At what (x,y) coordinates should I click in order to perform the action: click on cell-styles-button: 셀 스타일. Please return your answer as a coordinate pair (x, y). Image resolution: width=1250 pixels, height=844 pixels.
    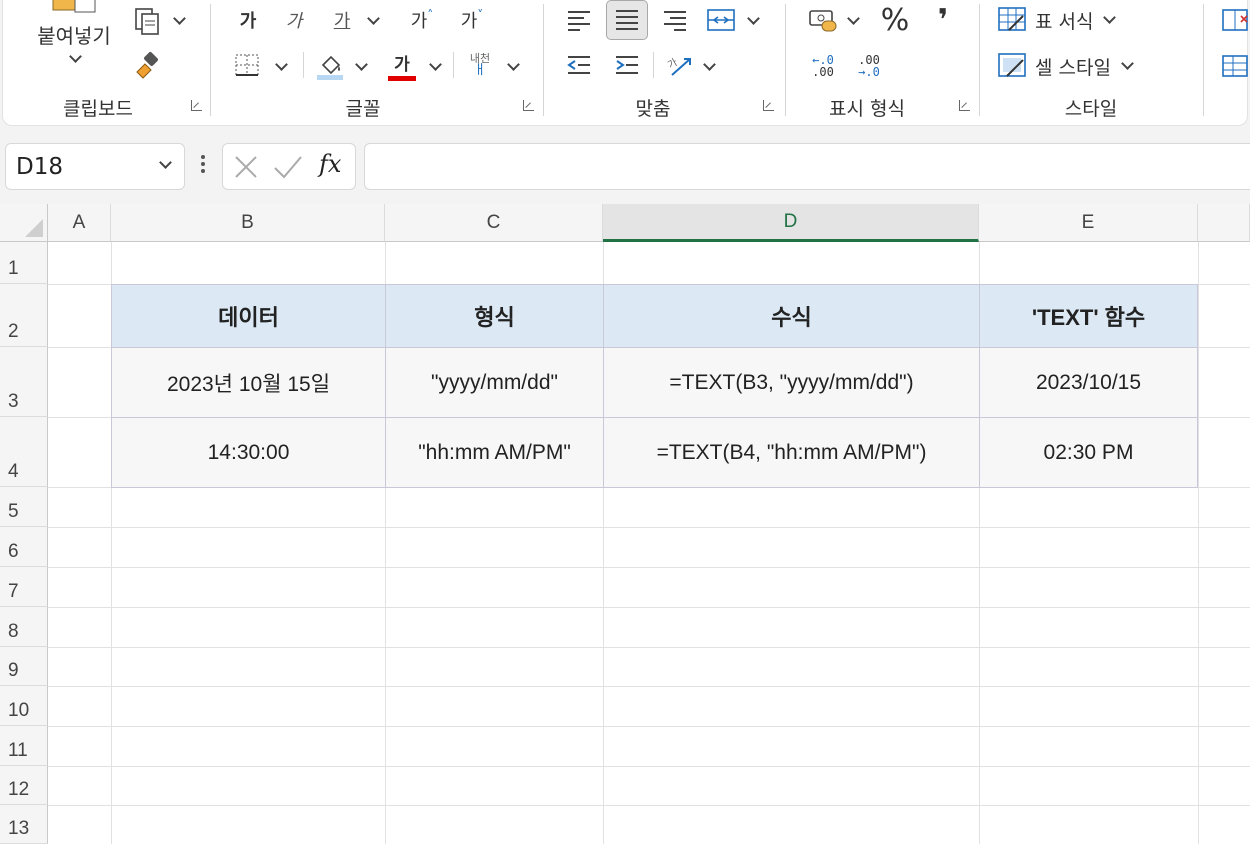
    Looking at the image, I should click on (1077, 66).